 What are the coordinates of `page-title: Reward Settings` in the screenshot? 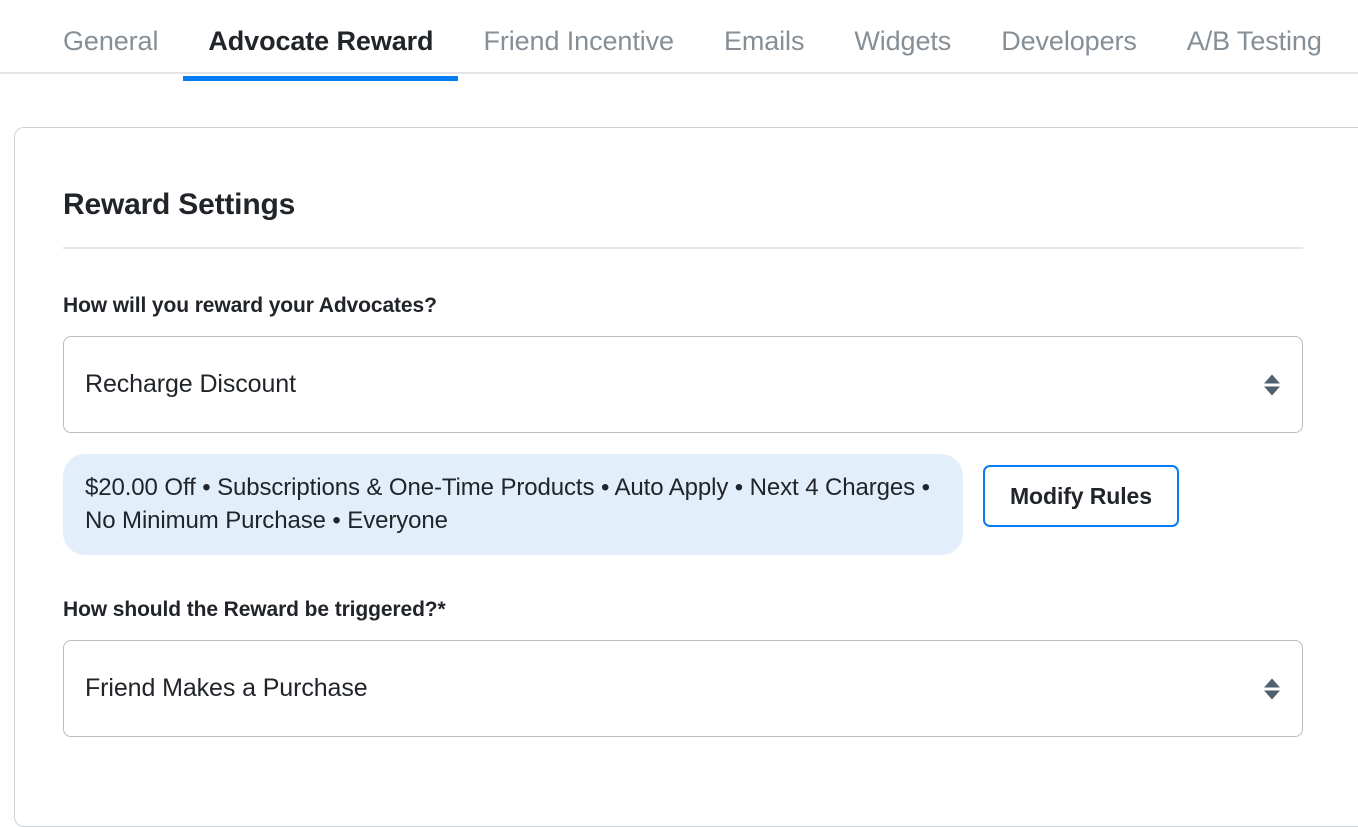 It's located at (179, 204).